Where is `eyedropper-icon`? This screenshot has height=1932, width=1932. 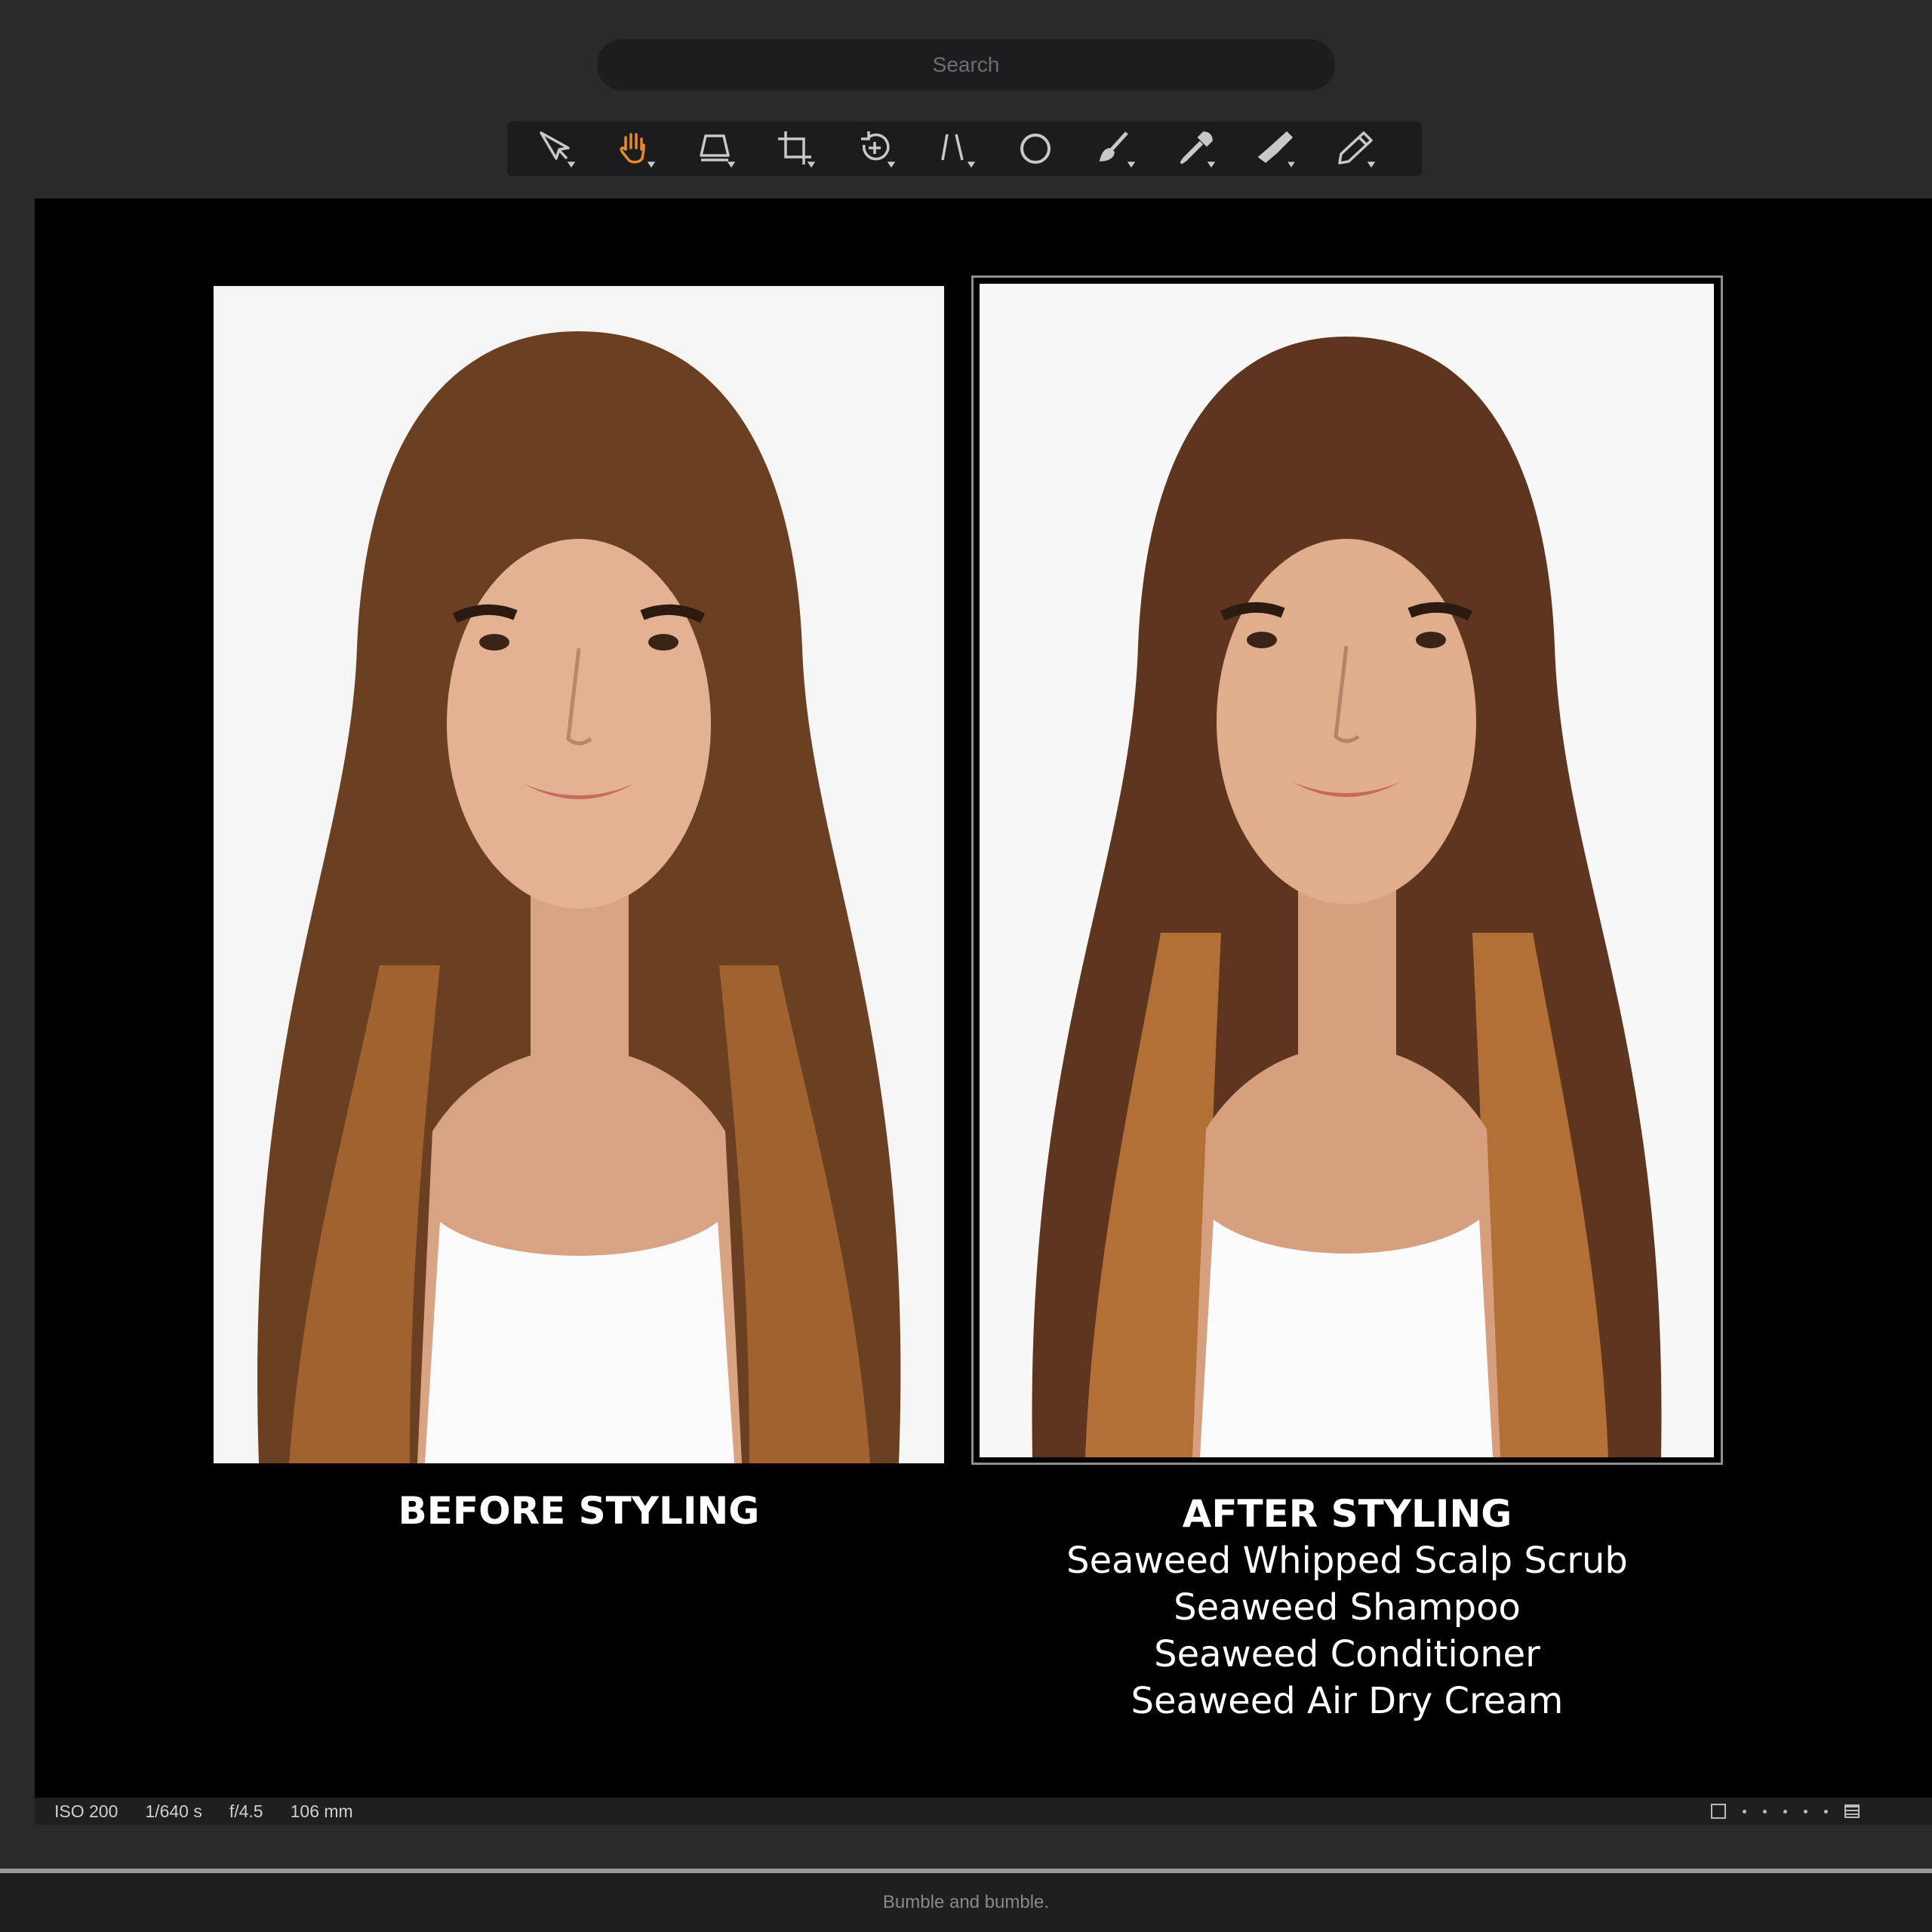 eyedropper-icon is located at coordinates (1198, 149).